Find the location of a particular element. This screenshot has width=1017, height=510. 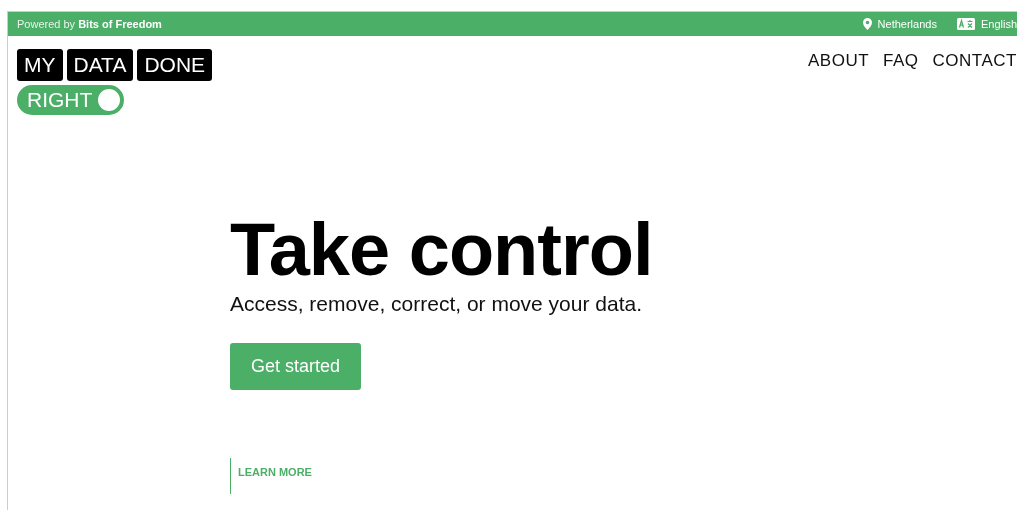

hero-subtitle: Access, remove, correct, or move your data. is located at coordinates (436, 304).